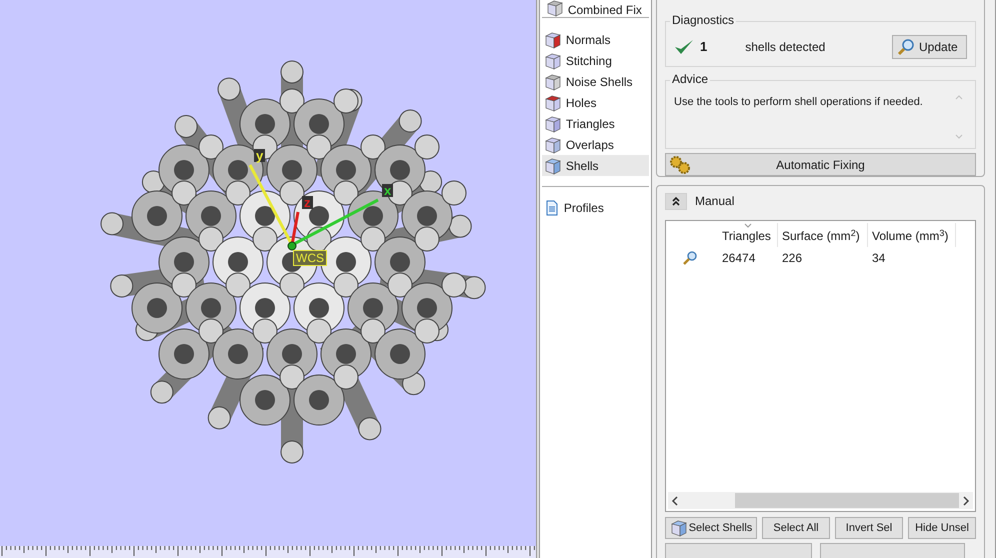 This screenshot has height=558, width=996. I want to click on scrollbar-thumb, so click(847, 500).